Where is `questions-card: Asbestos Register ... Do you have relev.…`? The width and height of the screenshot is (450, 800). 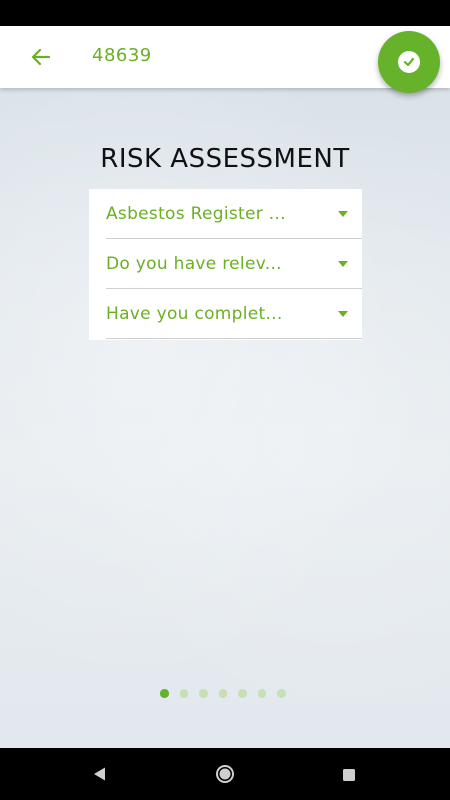 questions-card: Asbestos Register ... Do you have relev.… is located at coordinates (225, 264).